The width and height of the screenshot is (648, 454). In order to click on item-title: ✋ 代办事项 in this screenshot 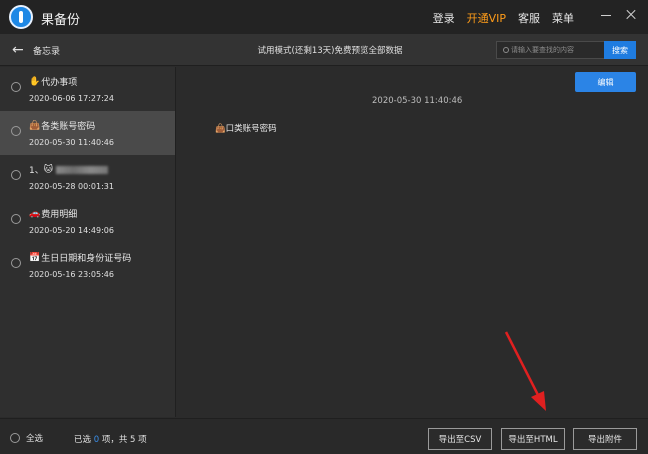, I will do `click(53, 82)`.